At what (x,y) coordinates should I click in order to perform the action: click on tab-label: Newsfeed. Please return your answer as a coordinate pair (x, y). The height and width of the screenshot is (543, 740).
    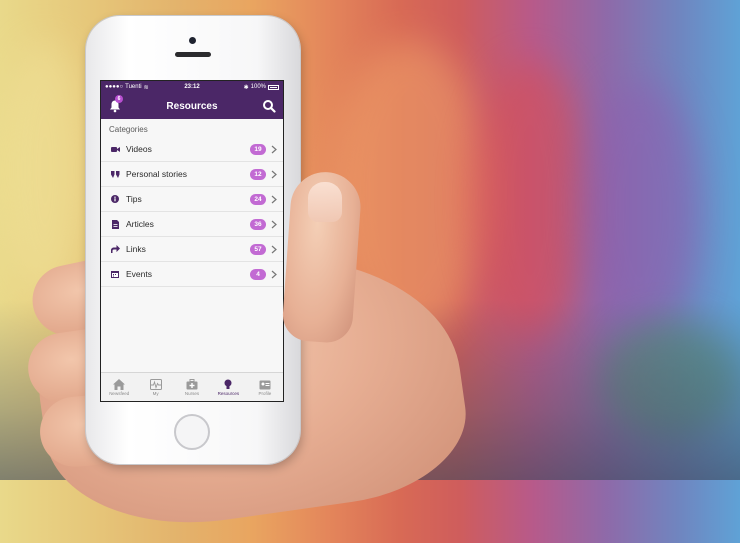
    Looking at the image, I should click on (119, 393).